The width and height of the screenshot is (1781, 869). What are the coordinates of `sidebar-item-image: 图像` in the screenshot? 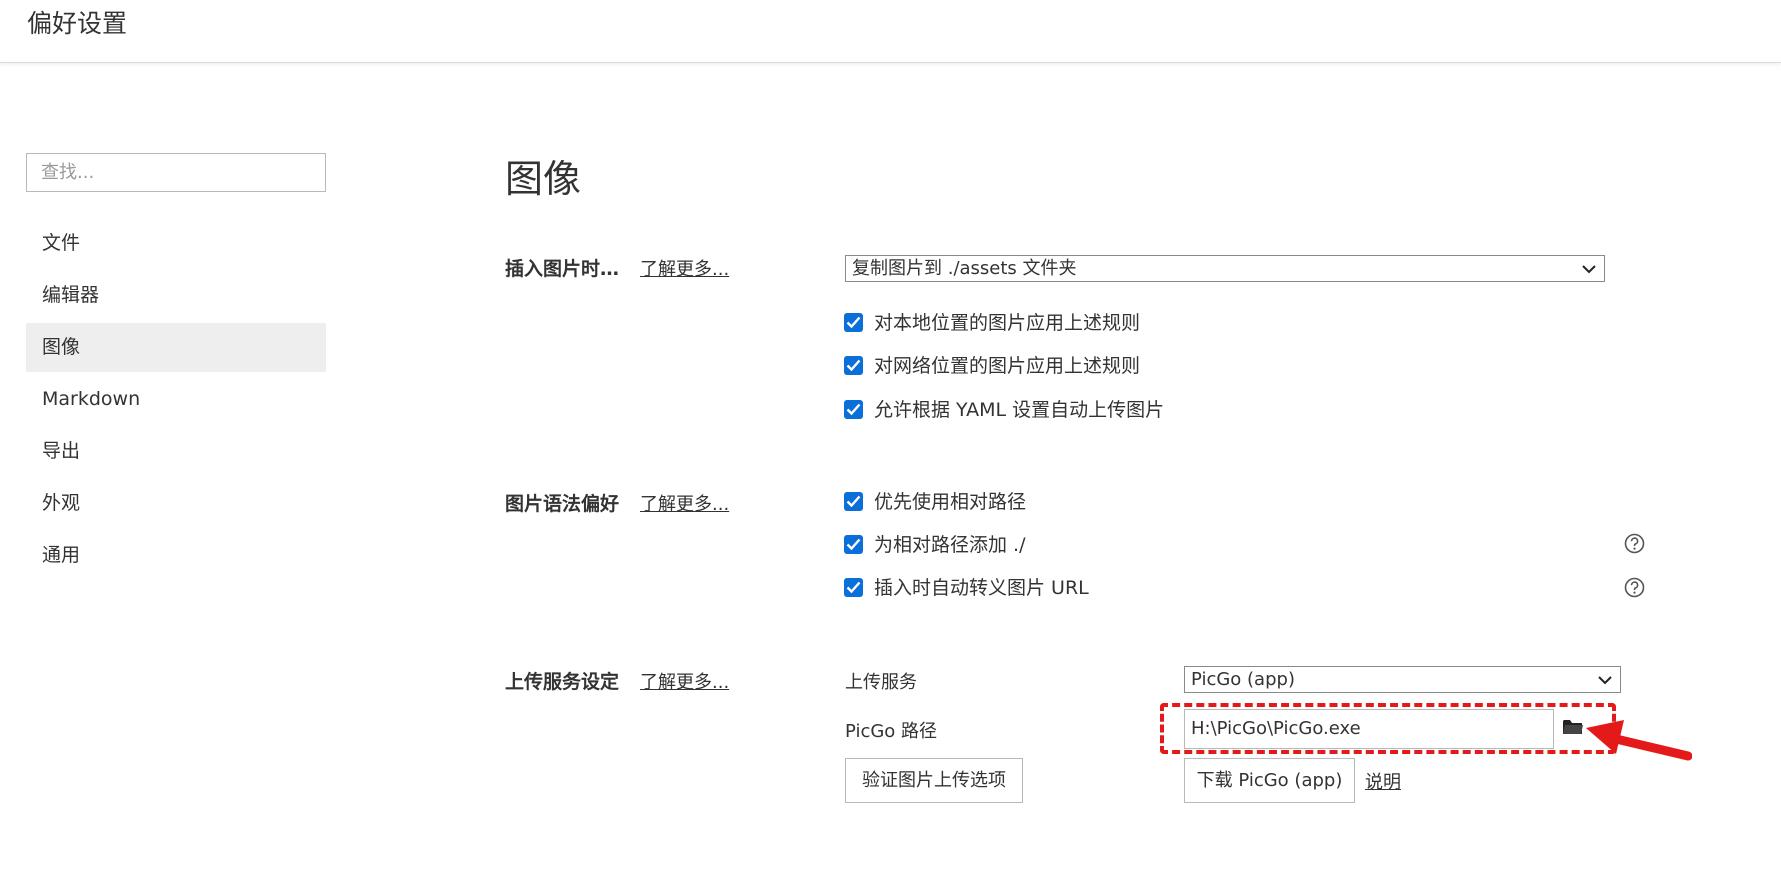 It's located at (176, 347).